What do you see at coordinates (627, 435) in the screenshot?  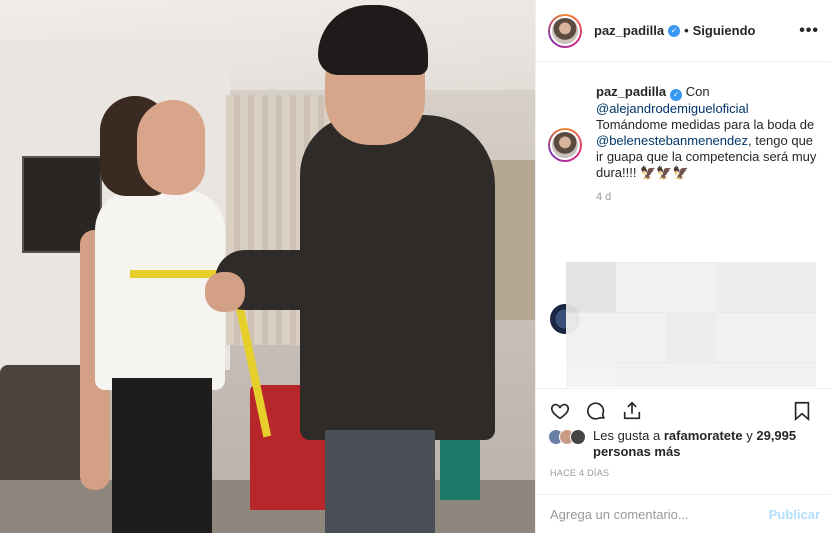 I see `likes-prefix: Les gusta a` at bounding box center [627, 435].